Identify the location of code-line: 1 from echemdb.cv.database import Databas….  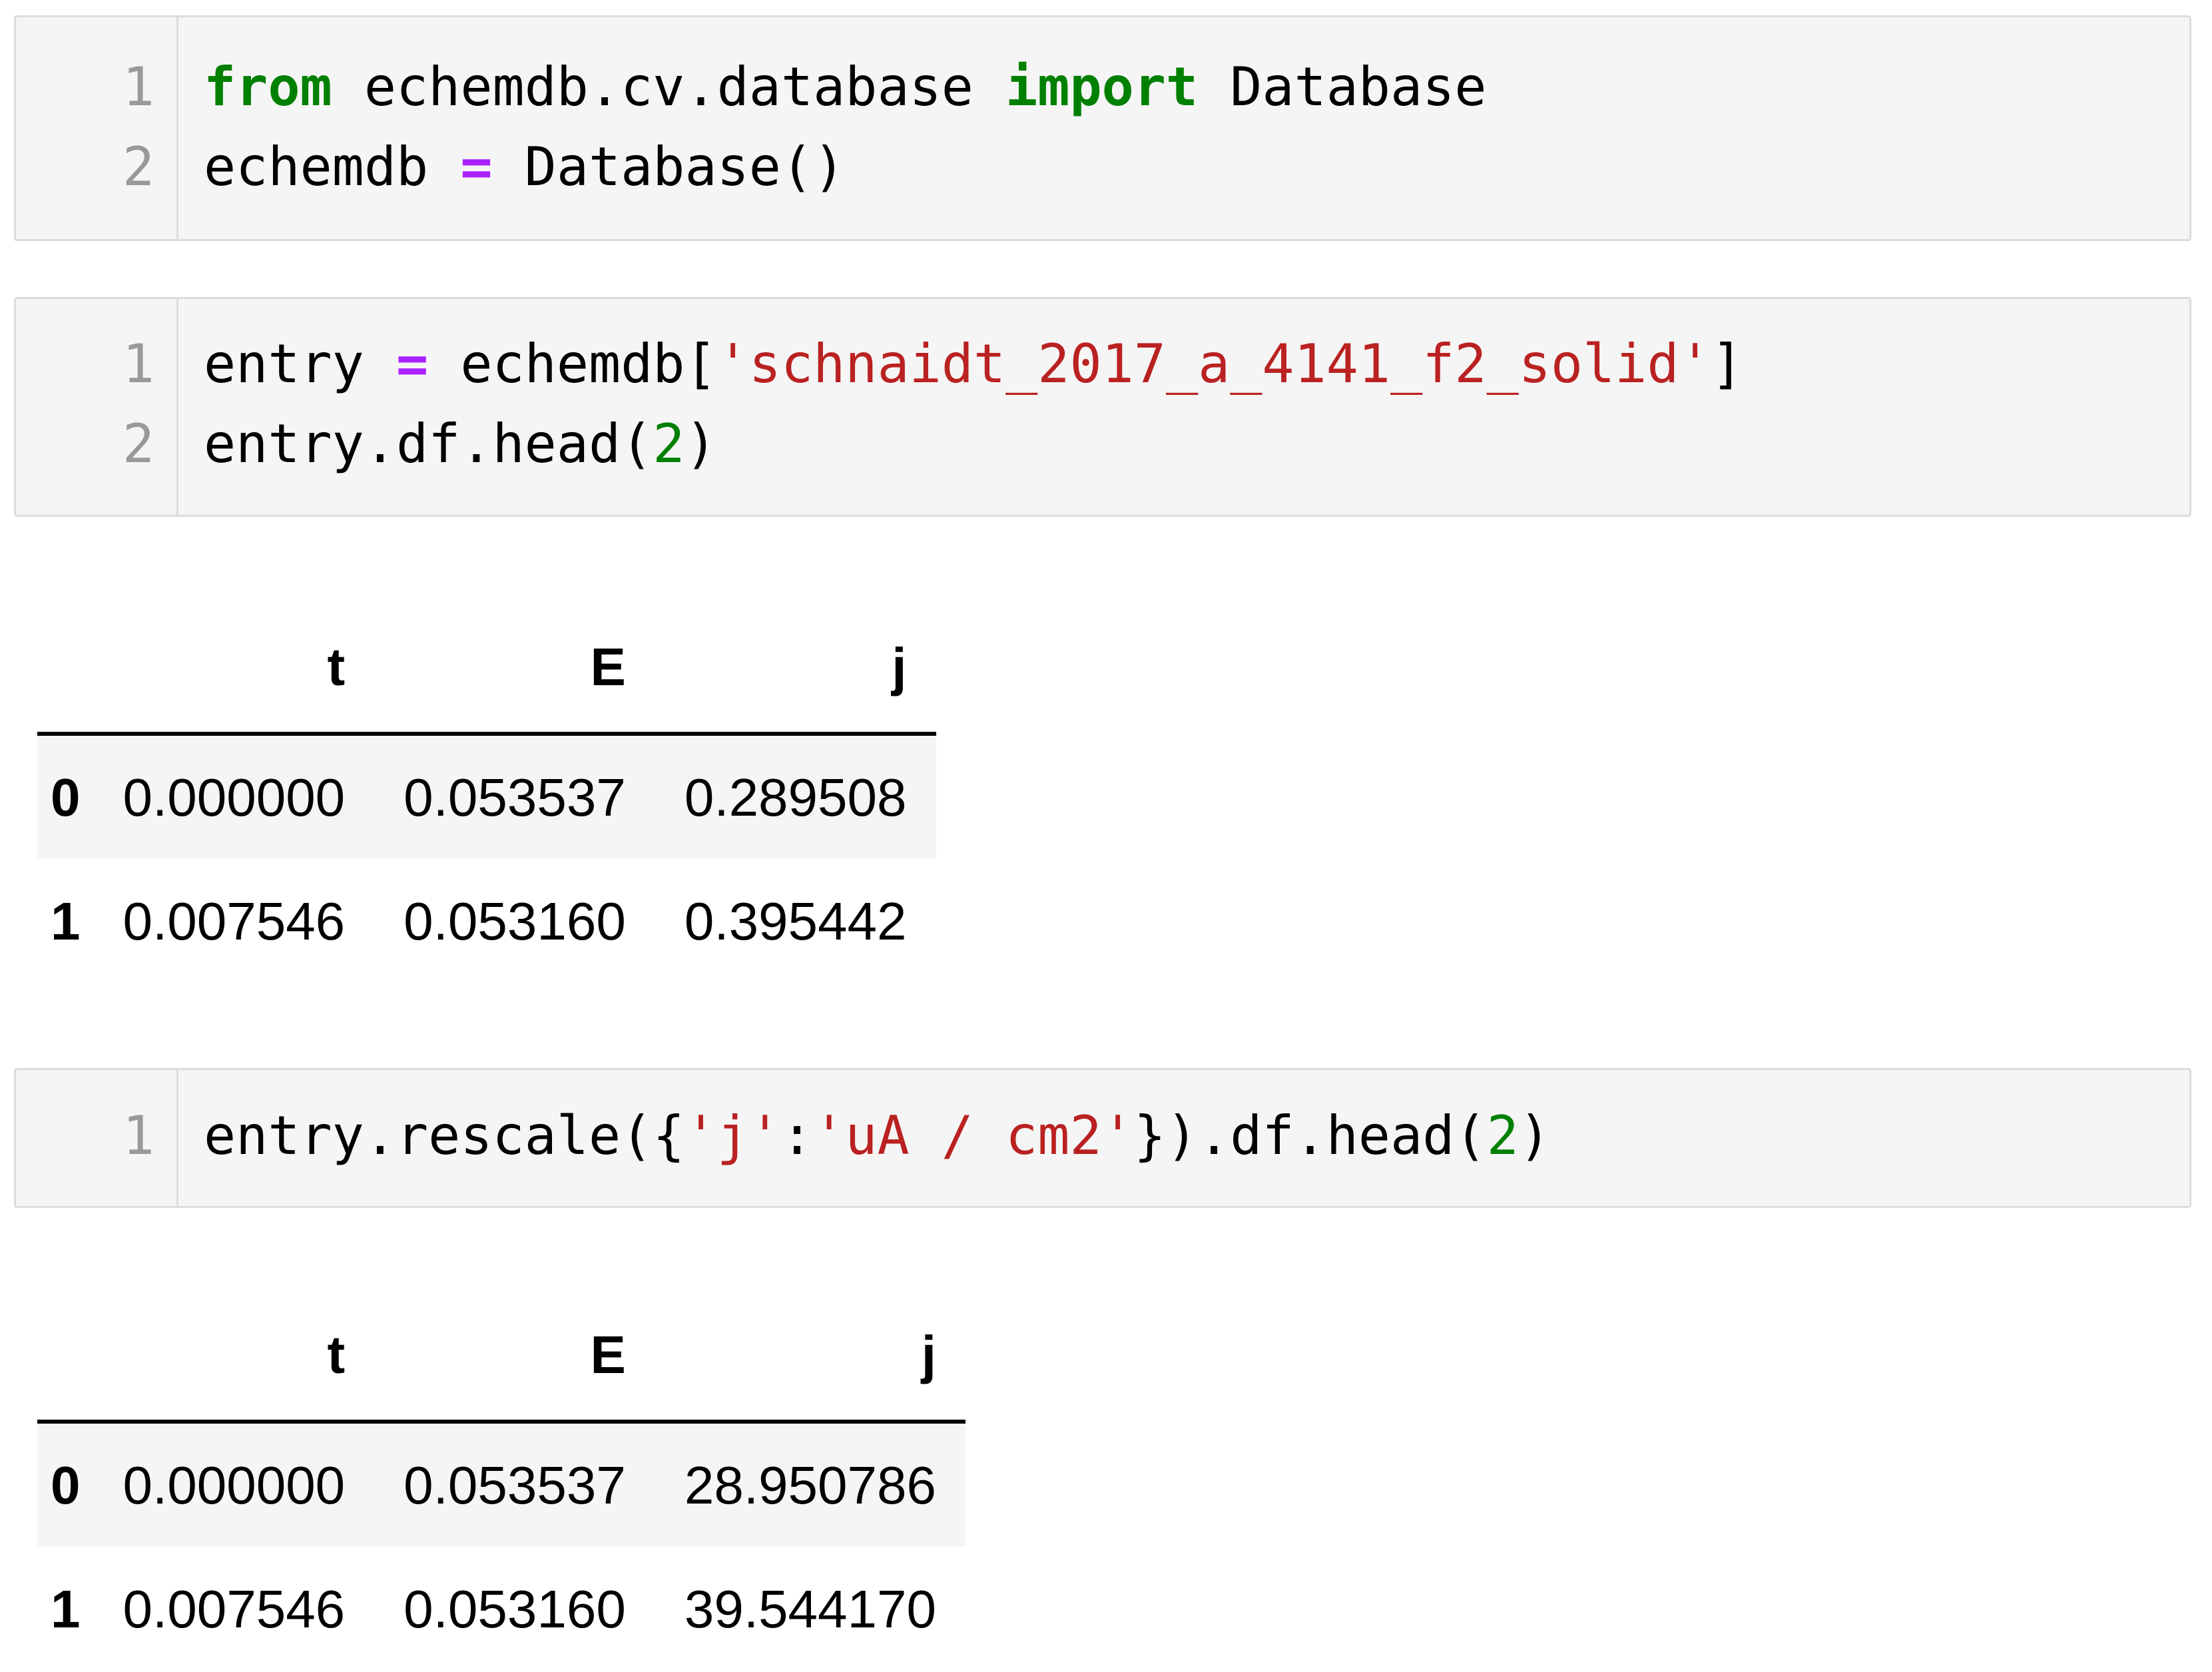
(1102, 87).